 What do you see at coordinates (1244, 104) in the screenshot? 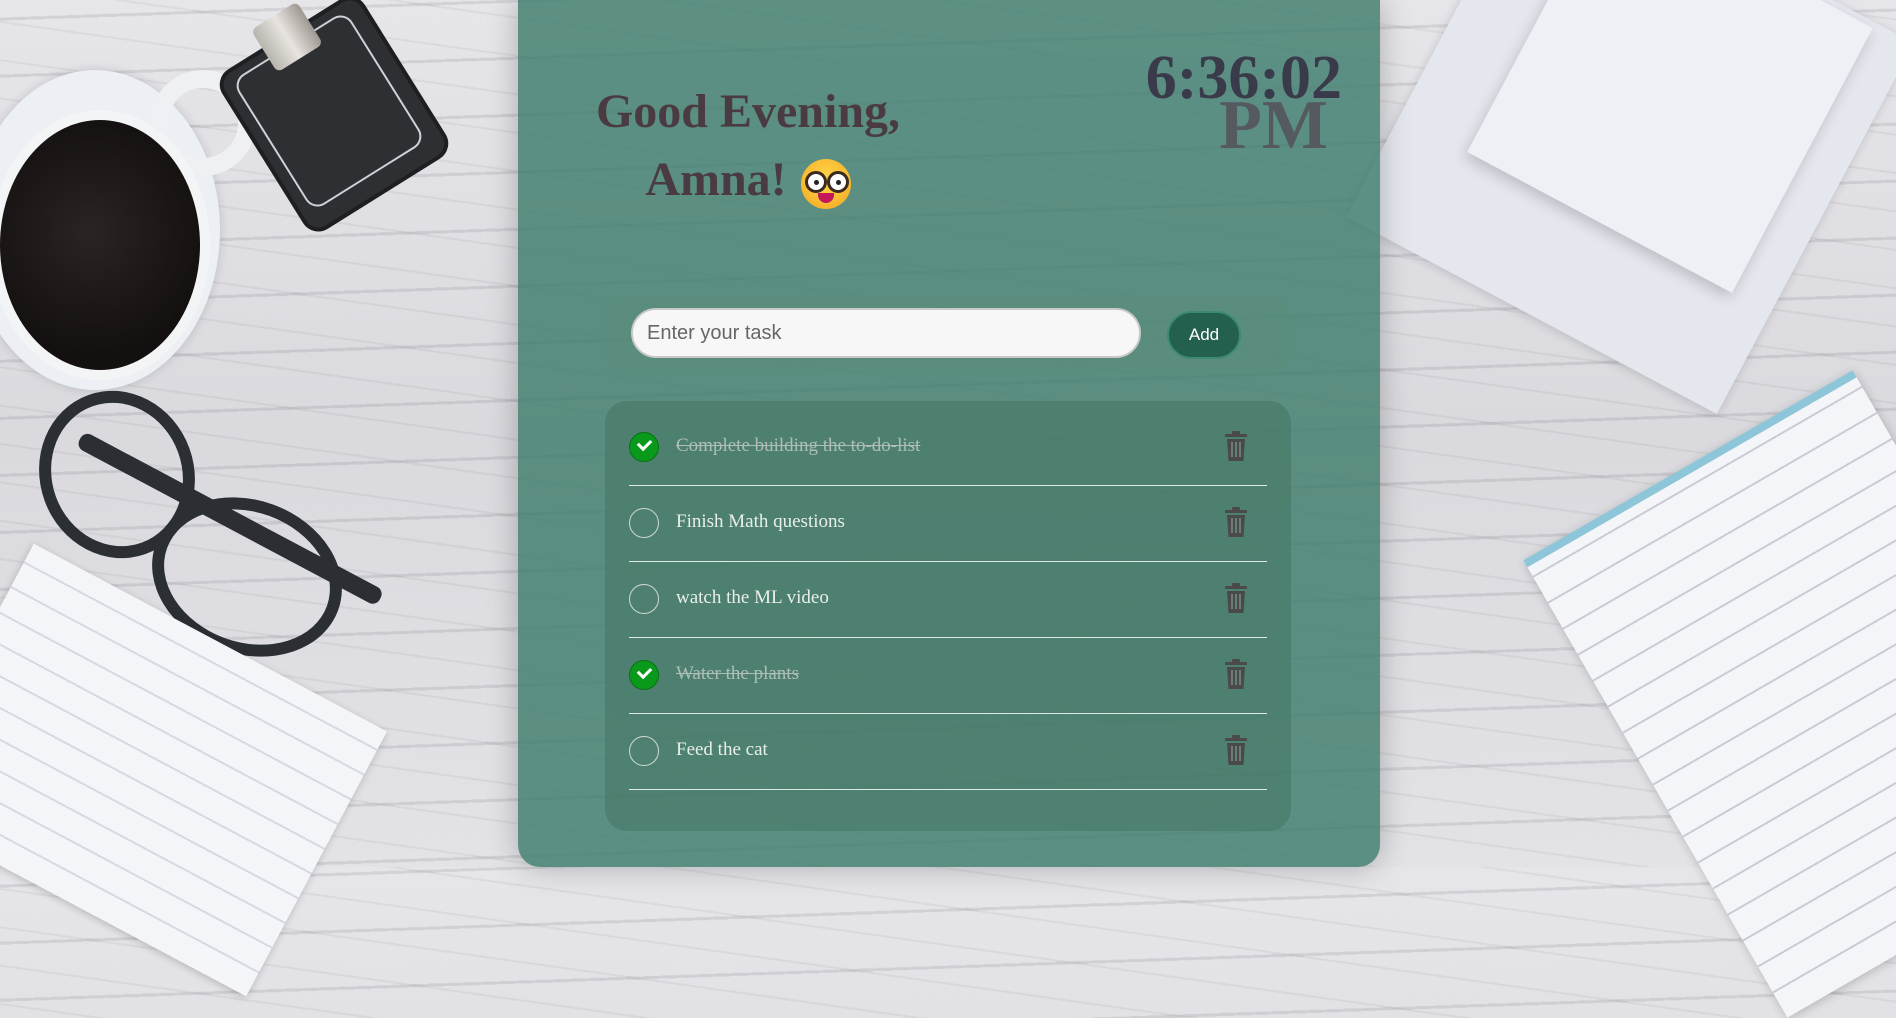
I see `clock: 6:36:02 PM` at bounding box center [1244, 104].